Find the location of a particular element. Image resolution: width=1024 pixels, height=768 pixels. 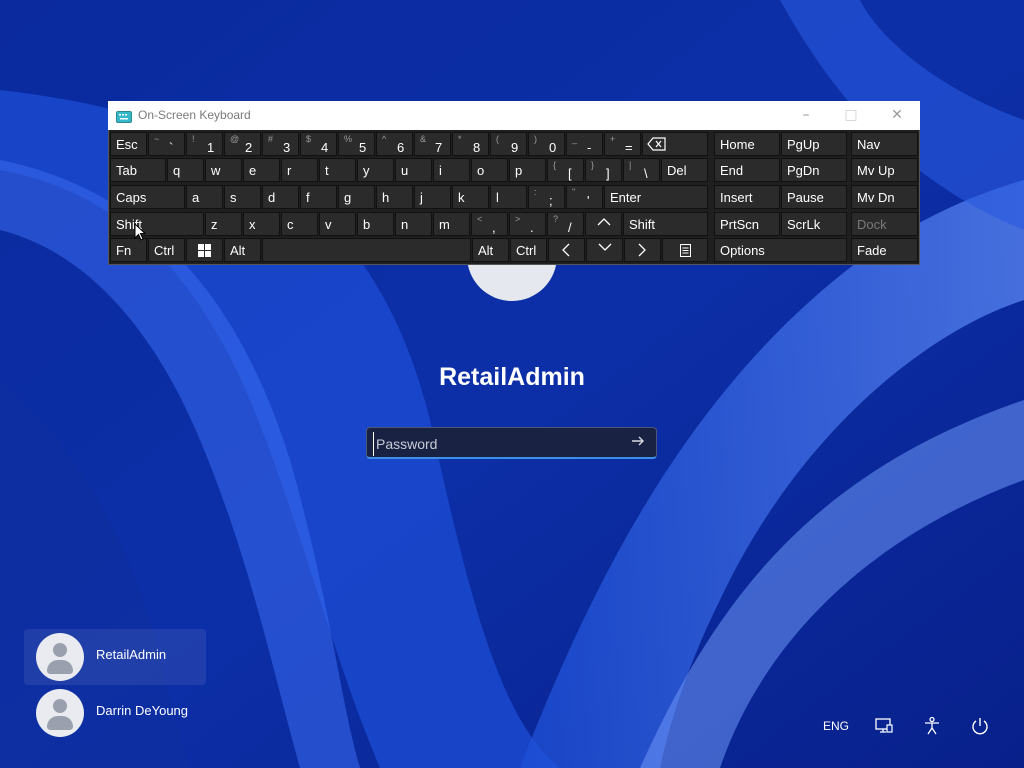

key-m: m is located at coordinates (451, 224).